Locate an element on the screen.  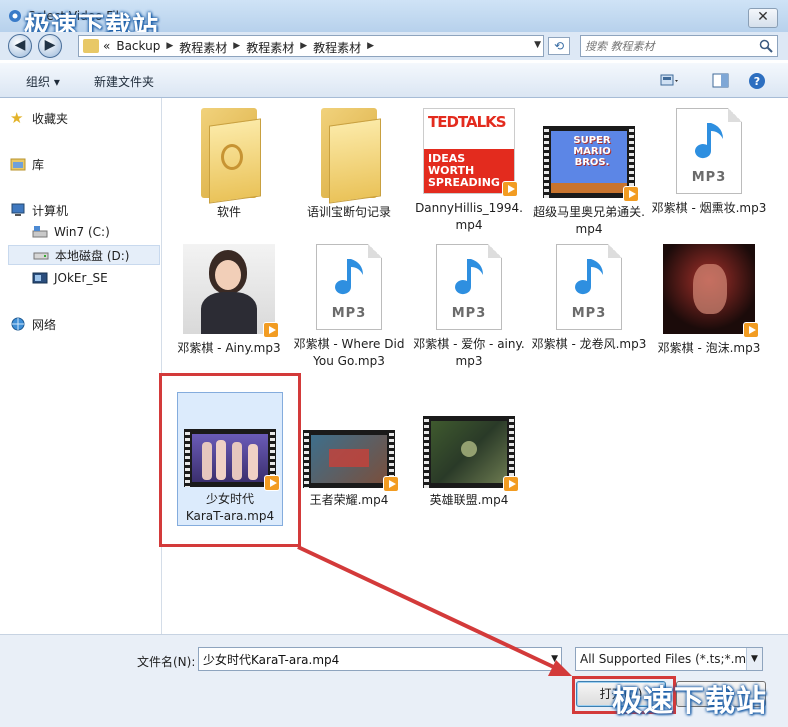
file-name: 王者荣耀.mp4 is located at coordinates (349, 500).